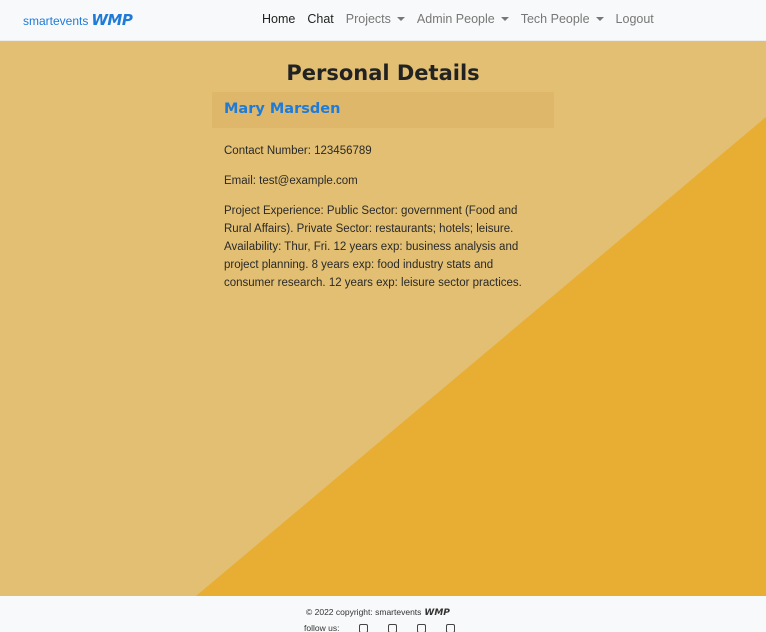  I want to click on contact-number: Contact Number: 123456789, so click(298, 151).